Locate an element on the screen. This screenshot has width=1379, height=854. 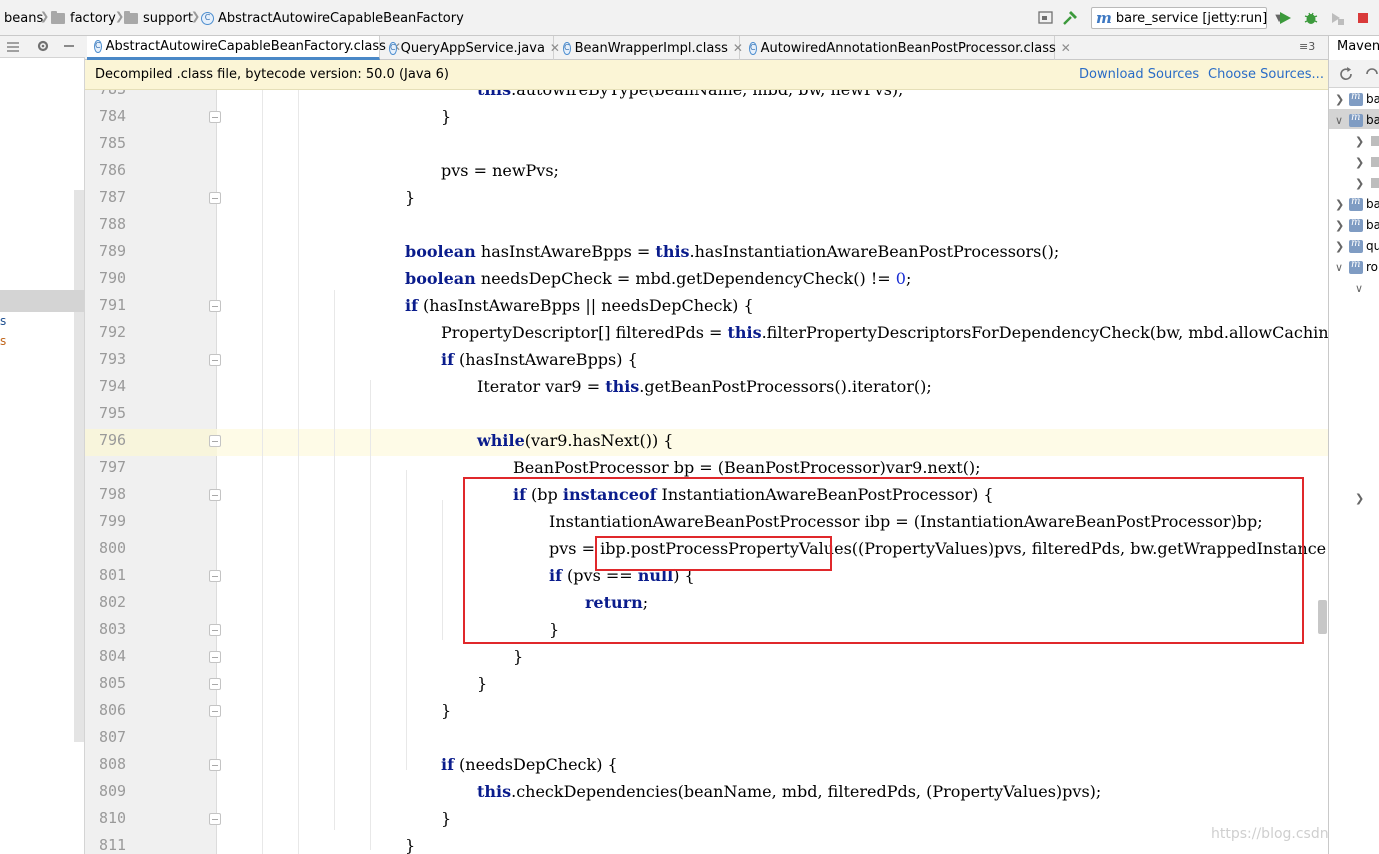
maven-project-label: ro is located at coordinates (1372, 267).